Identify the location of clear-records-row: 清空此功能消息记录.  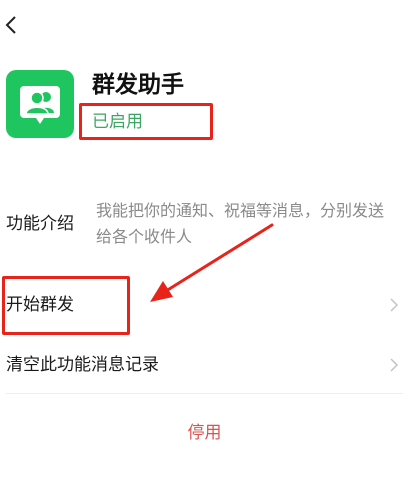
(204, 365).